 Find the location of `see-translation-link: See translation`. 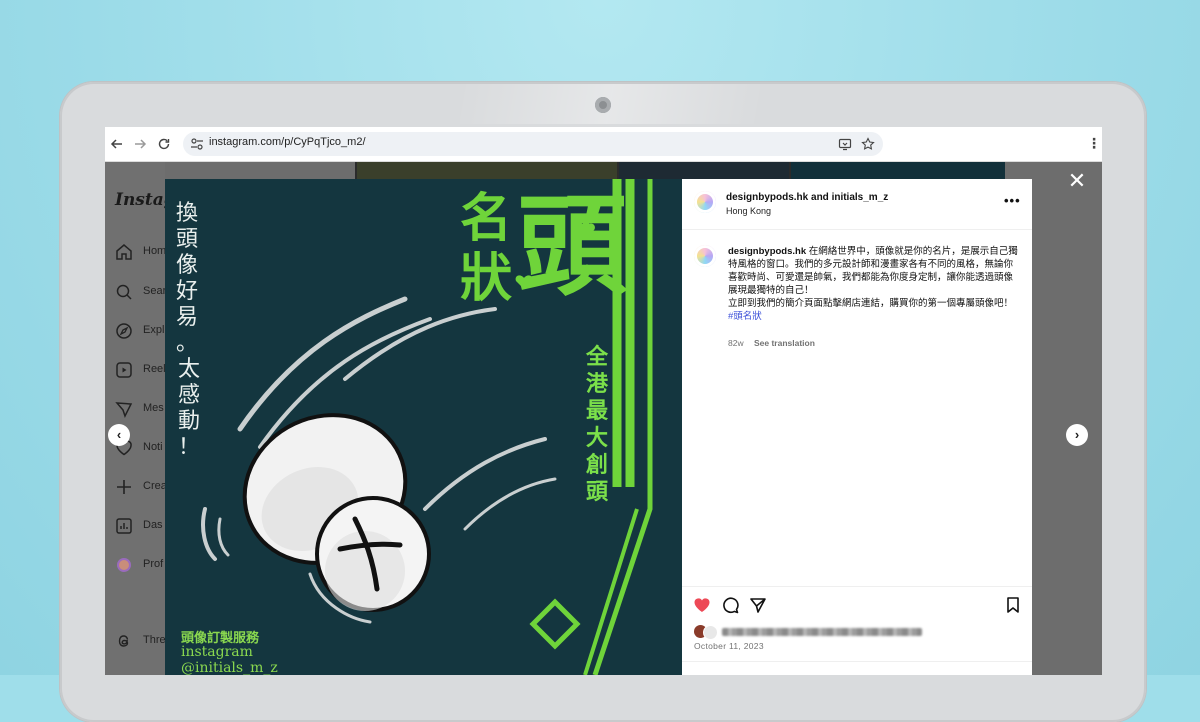

see-translation-link: See translation is located at coordinates (784, 343).